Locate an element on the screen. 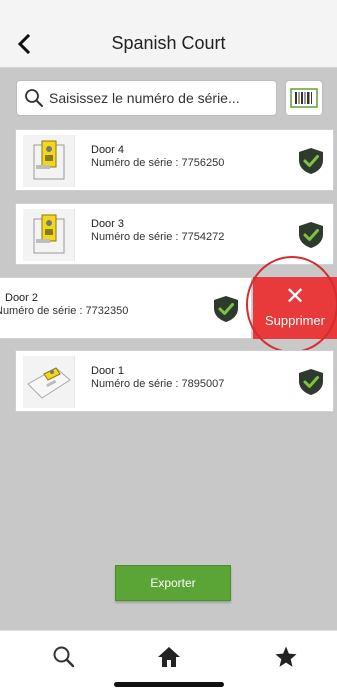 The width and height of the screenshot is (337, 691). highlight-circle is located at coordinates (291, 304).